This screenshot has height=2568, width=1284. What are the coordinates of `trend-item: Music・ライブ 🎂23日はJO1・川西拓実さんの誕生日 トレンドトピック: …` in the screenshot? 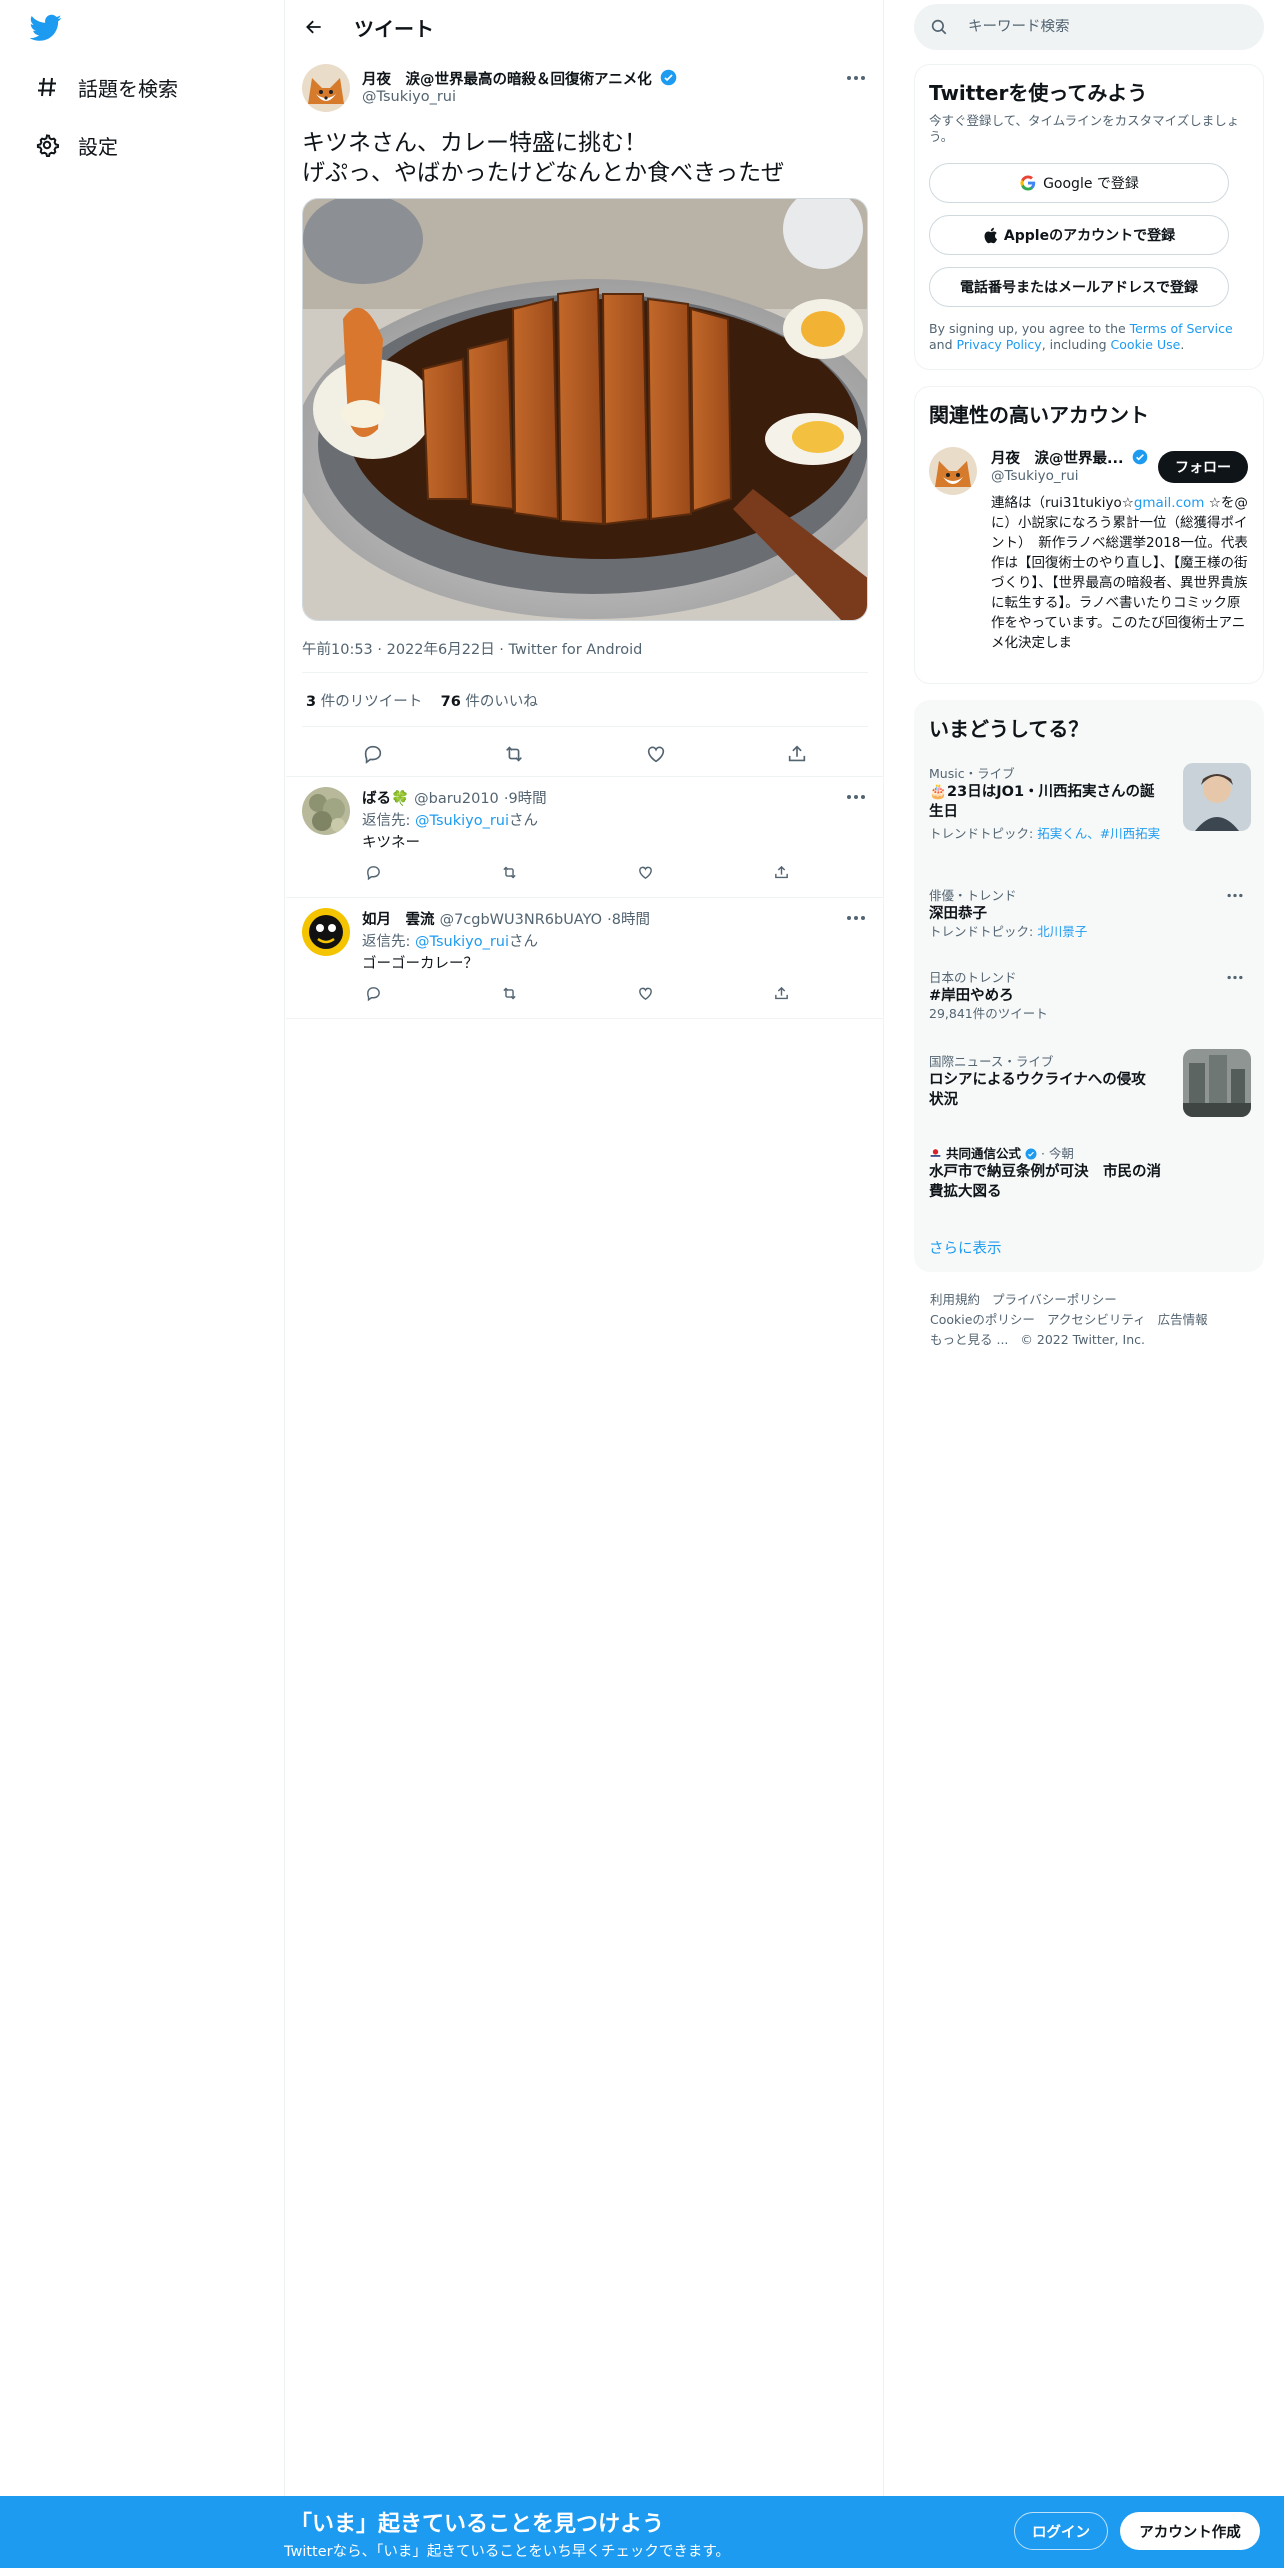 It's located at (1090, 813).